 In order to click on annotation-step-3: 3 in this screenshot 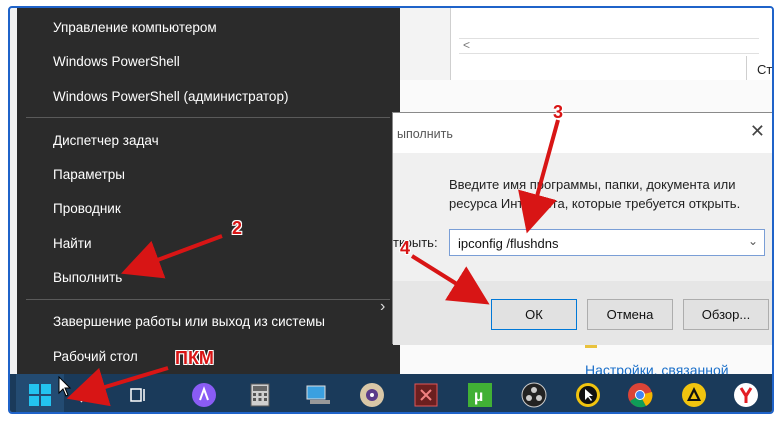, I will do `click(558, 112)`.